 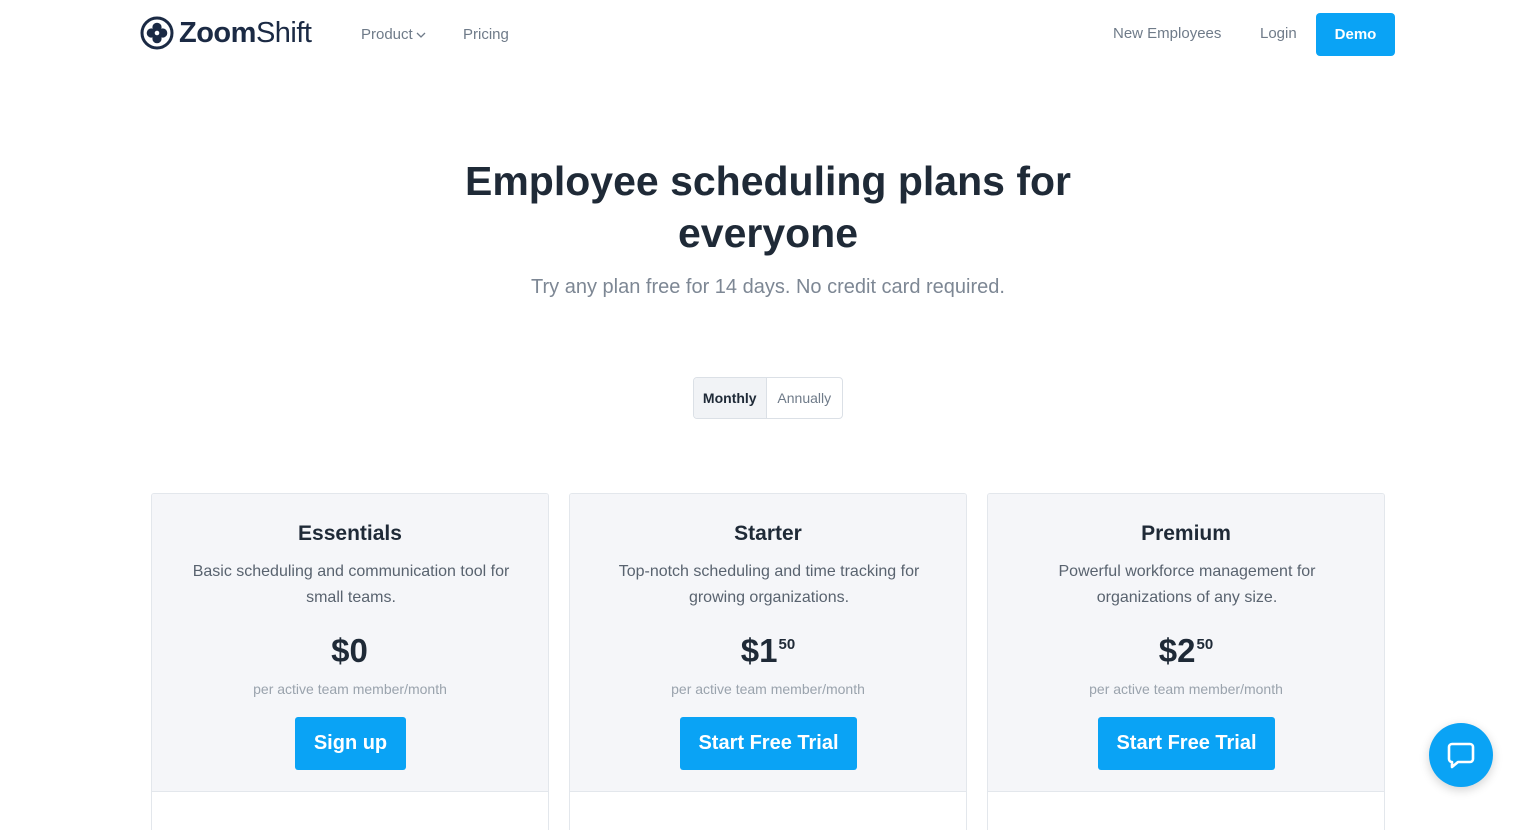 I want to click on plan-price-main: $2, so click(x=1177, y=650).